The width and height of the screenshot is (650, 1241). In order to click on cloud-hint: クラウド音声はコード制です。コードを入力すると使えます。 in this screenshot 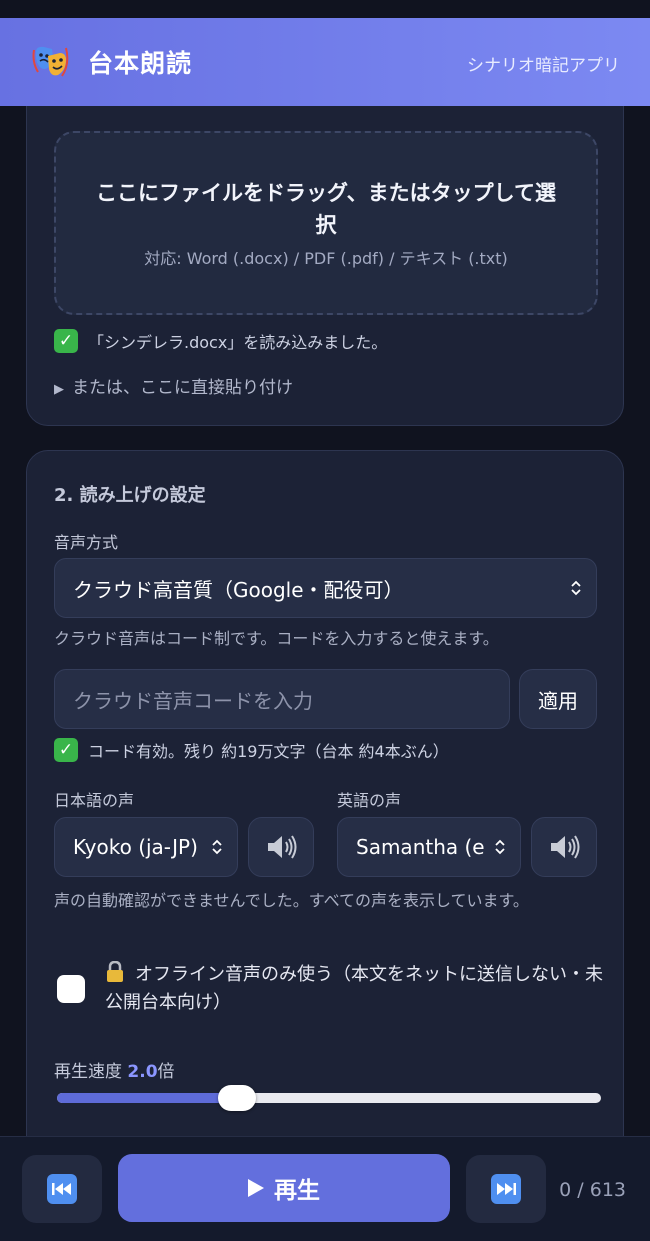, I will do `click(276, 638)`.